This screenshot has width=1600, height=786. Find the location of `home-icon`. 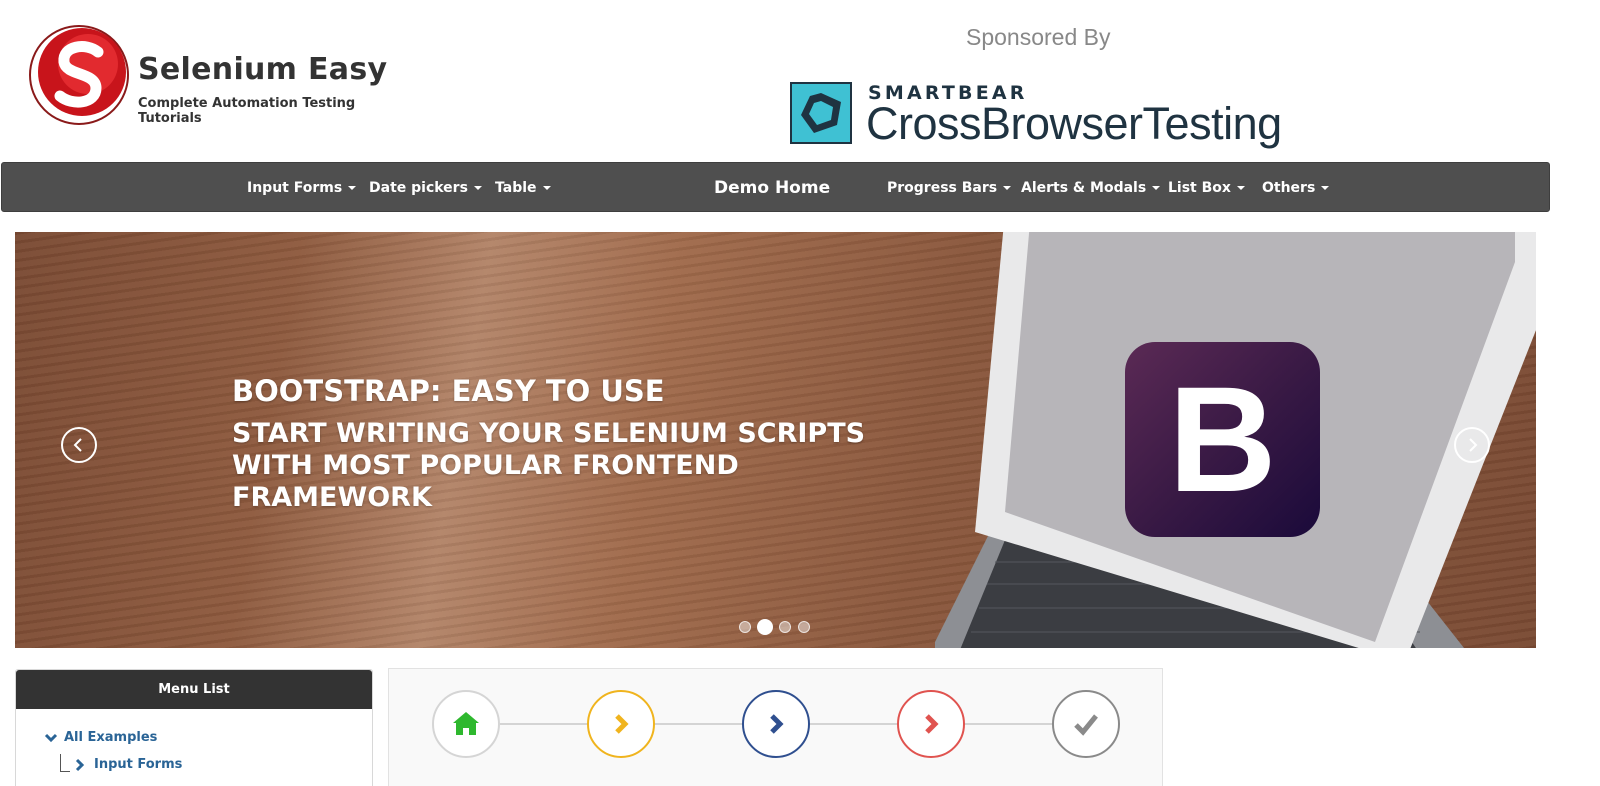

home-icon is located at coordinates (466, 723).